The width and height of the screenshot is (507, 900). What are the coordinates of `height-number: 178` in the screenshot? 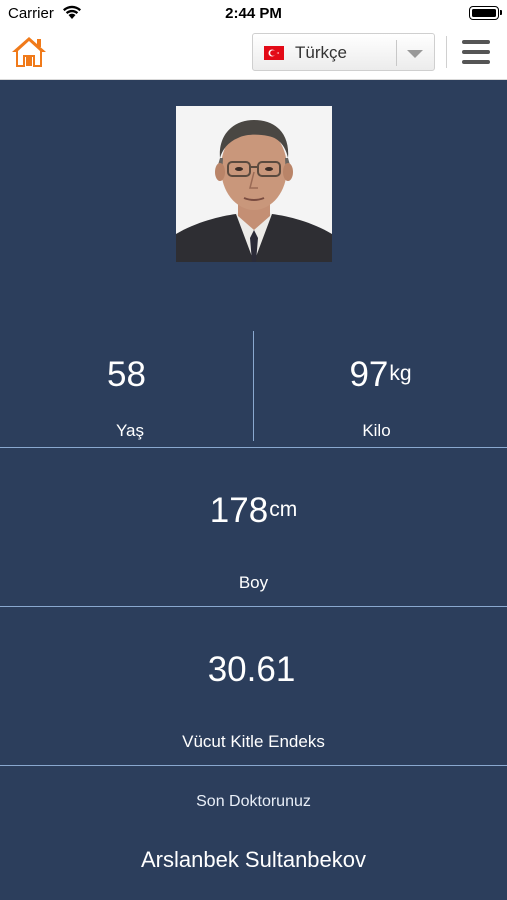 It's located at (239, 510).